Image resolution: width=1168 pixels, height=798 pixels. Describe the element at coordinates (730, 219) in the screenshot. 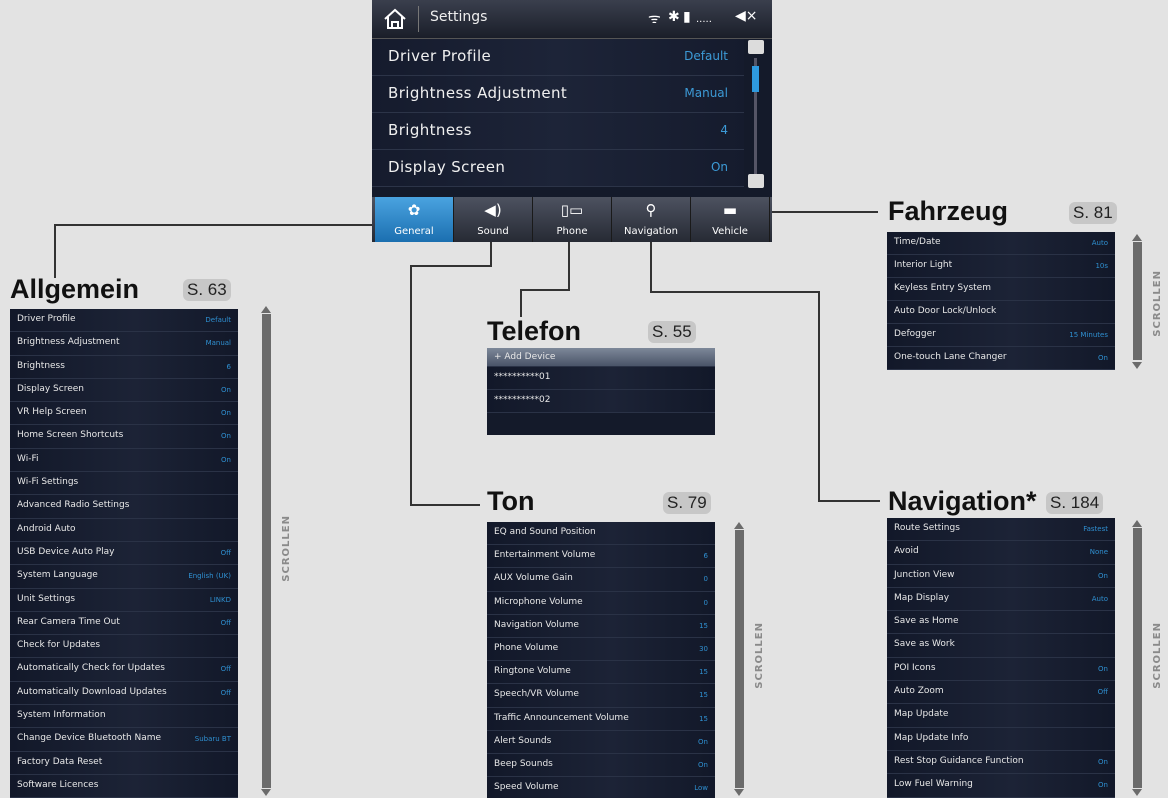

I see `tab-vehicle: ▬ Vehicle` at that location.